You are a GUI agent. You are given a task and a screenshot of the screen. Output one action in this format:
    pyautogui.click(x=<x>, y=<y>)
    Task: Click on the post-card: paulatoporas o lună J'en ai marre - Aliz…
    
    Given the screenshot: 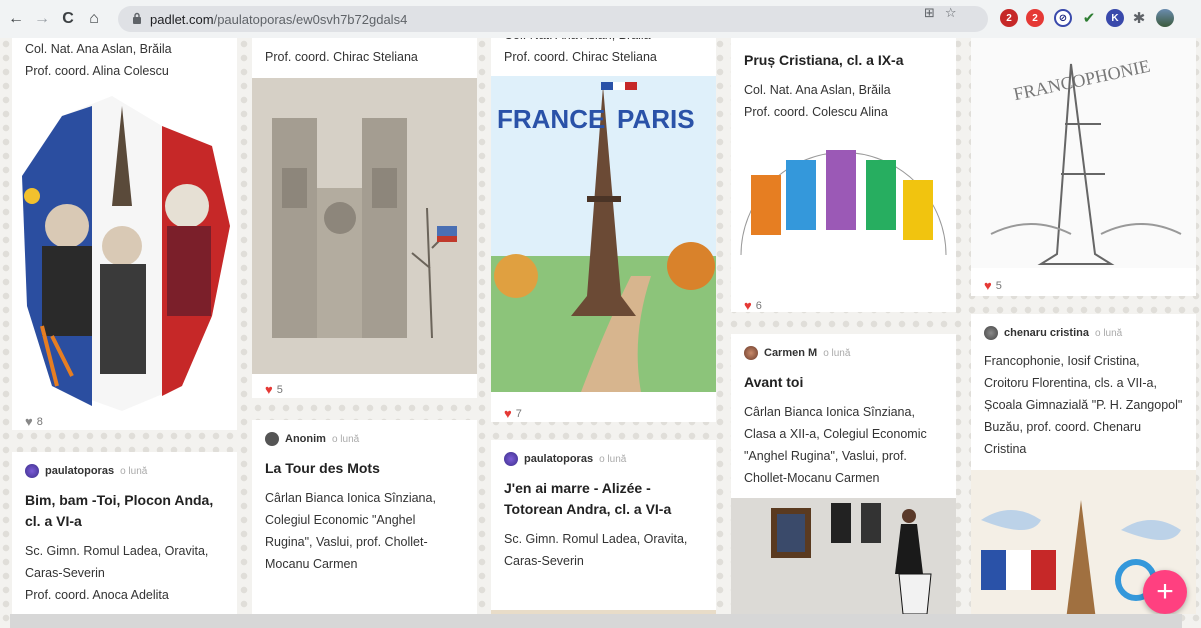 What is the action you would take?
    pyautogui.click(x=603, y=534)
    